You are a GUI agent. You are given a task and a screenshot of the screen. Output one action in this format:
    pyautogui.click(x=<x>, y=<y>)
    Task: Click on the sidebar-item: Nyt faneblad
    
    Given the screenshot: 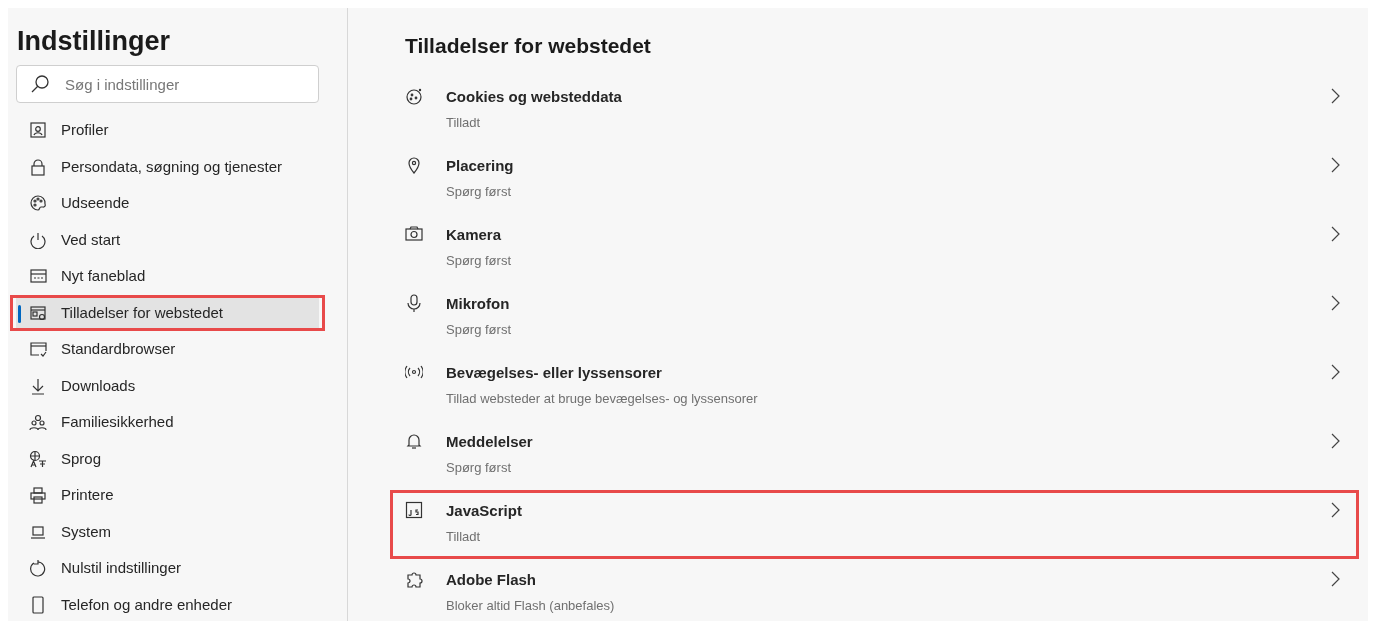 What is the action you would take?
    pyautogui.click(x=167, y=276)
    